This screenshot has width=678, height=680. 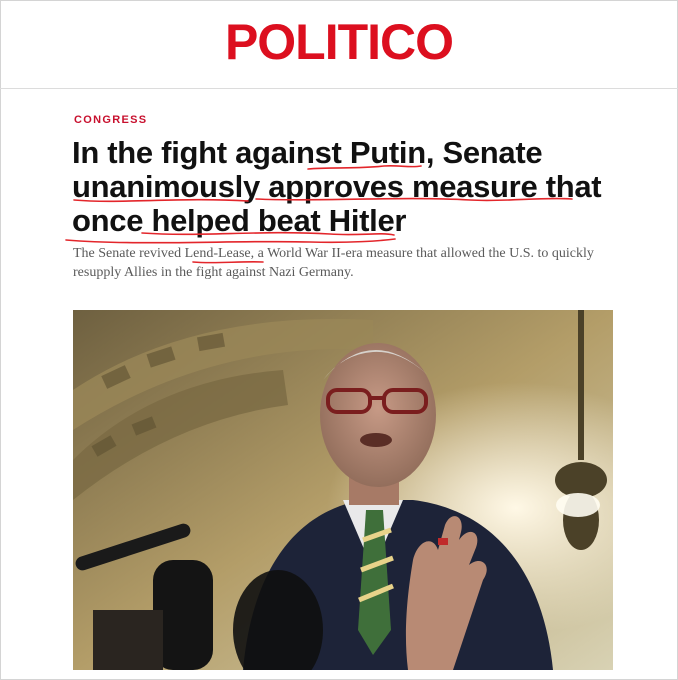 I want to click on section-label: CONGRESS, so click(x=110, y=120).